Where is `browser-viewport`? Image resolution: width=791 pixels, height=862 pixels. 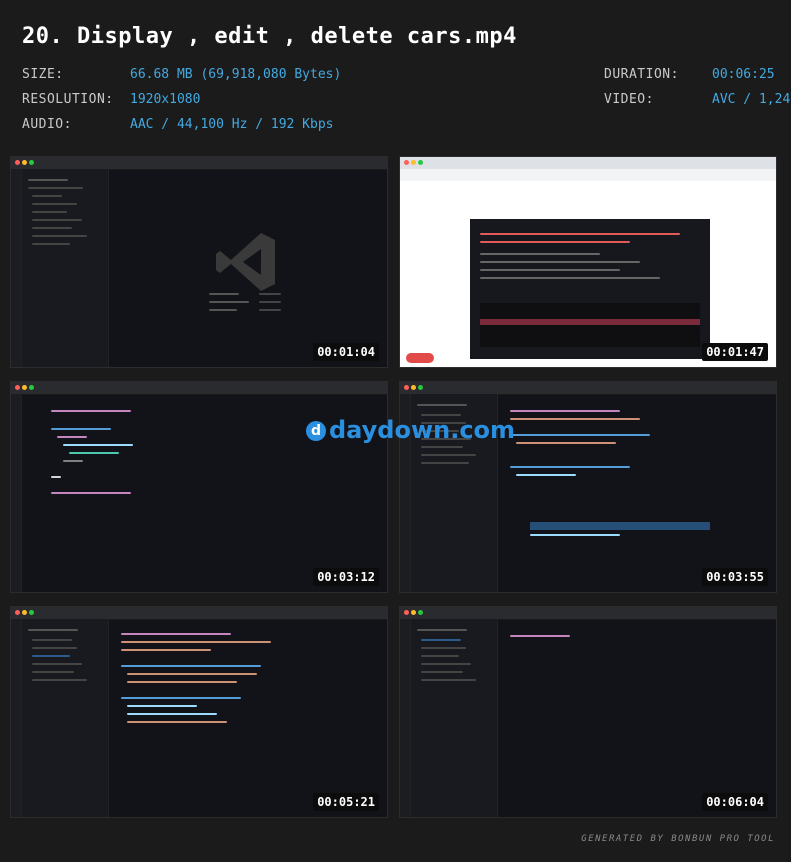 browser-viewport is located at coordinates (588, 268).